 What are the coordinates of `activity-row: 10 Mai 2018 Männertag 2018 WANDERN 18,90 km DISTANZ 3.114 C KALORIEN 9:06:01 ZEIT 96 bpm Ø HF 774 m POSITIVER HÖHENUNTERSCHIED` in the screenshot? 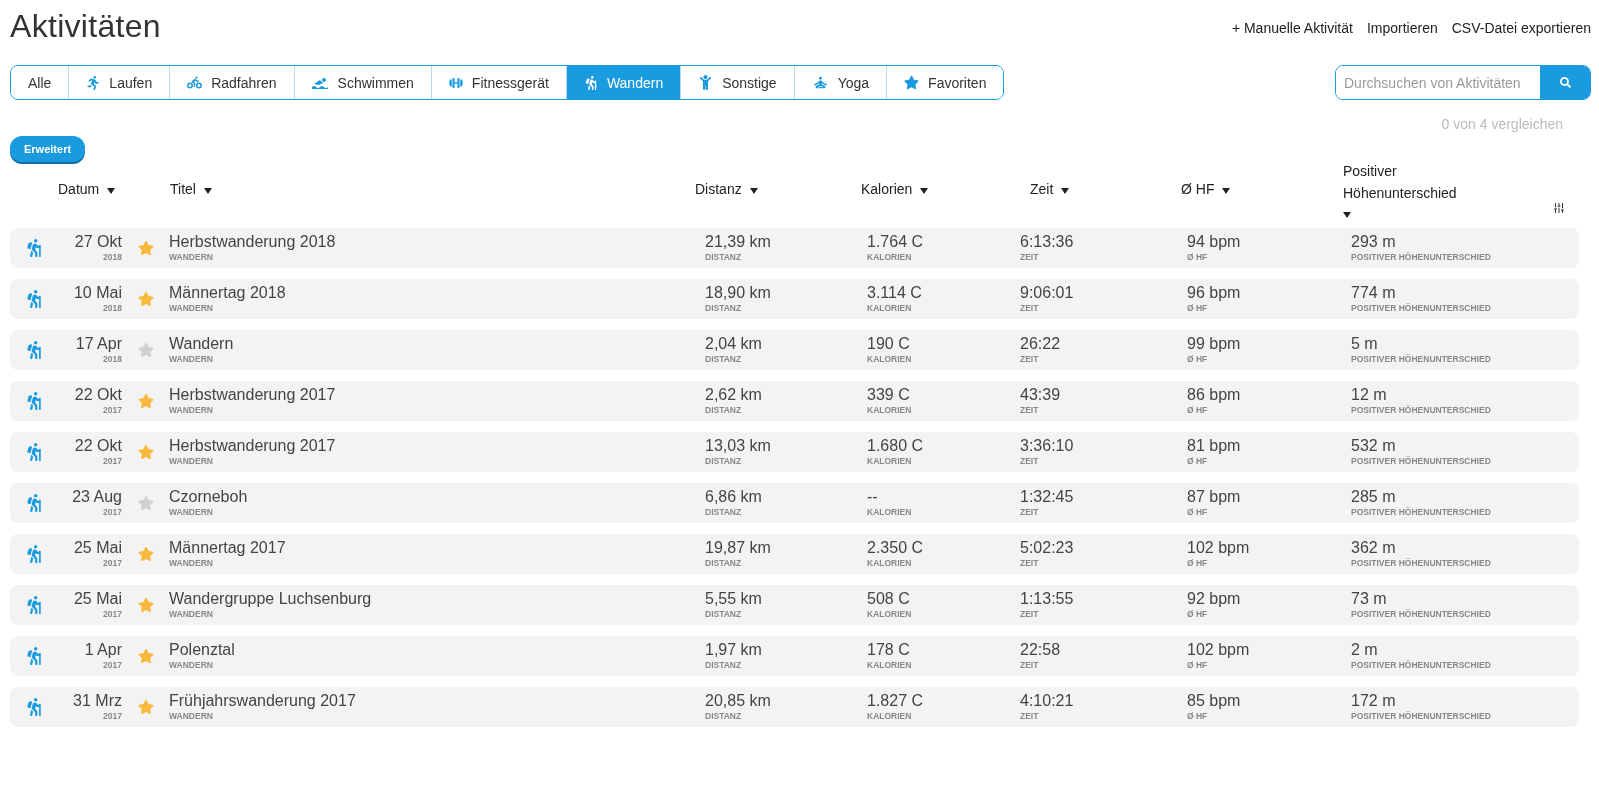 It's located at (794, 299).